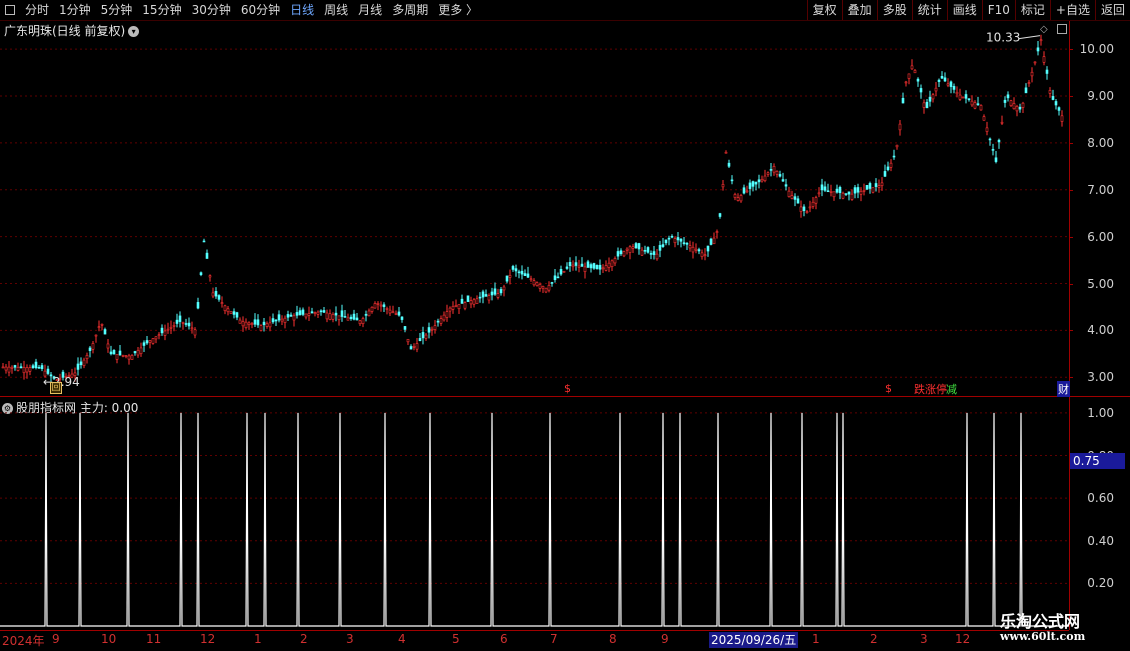 The height and width of the screenshot is (651, 1130). I want to click on window-icon, so click(10, 10).